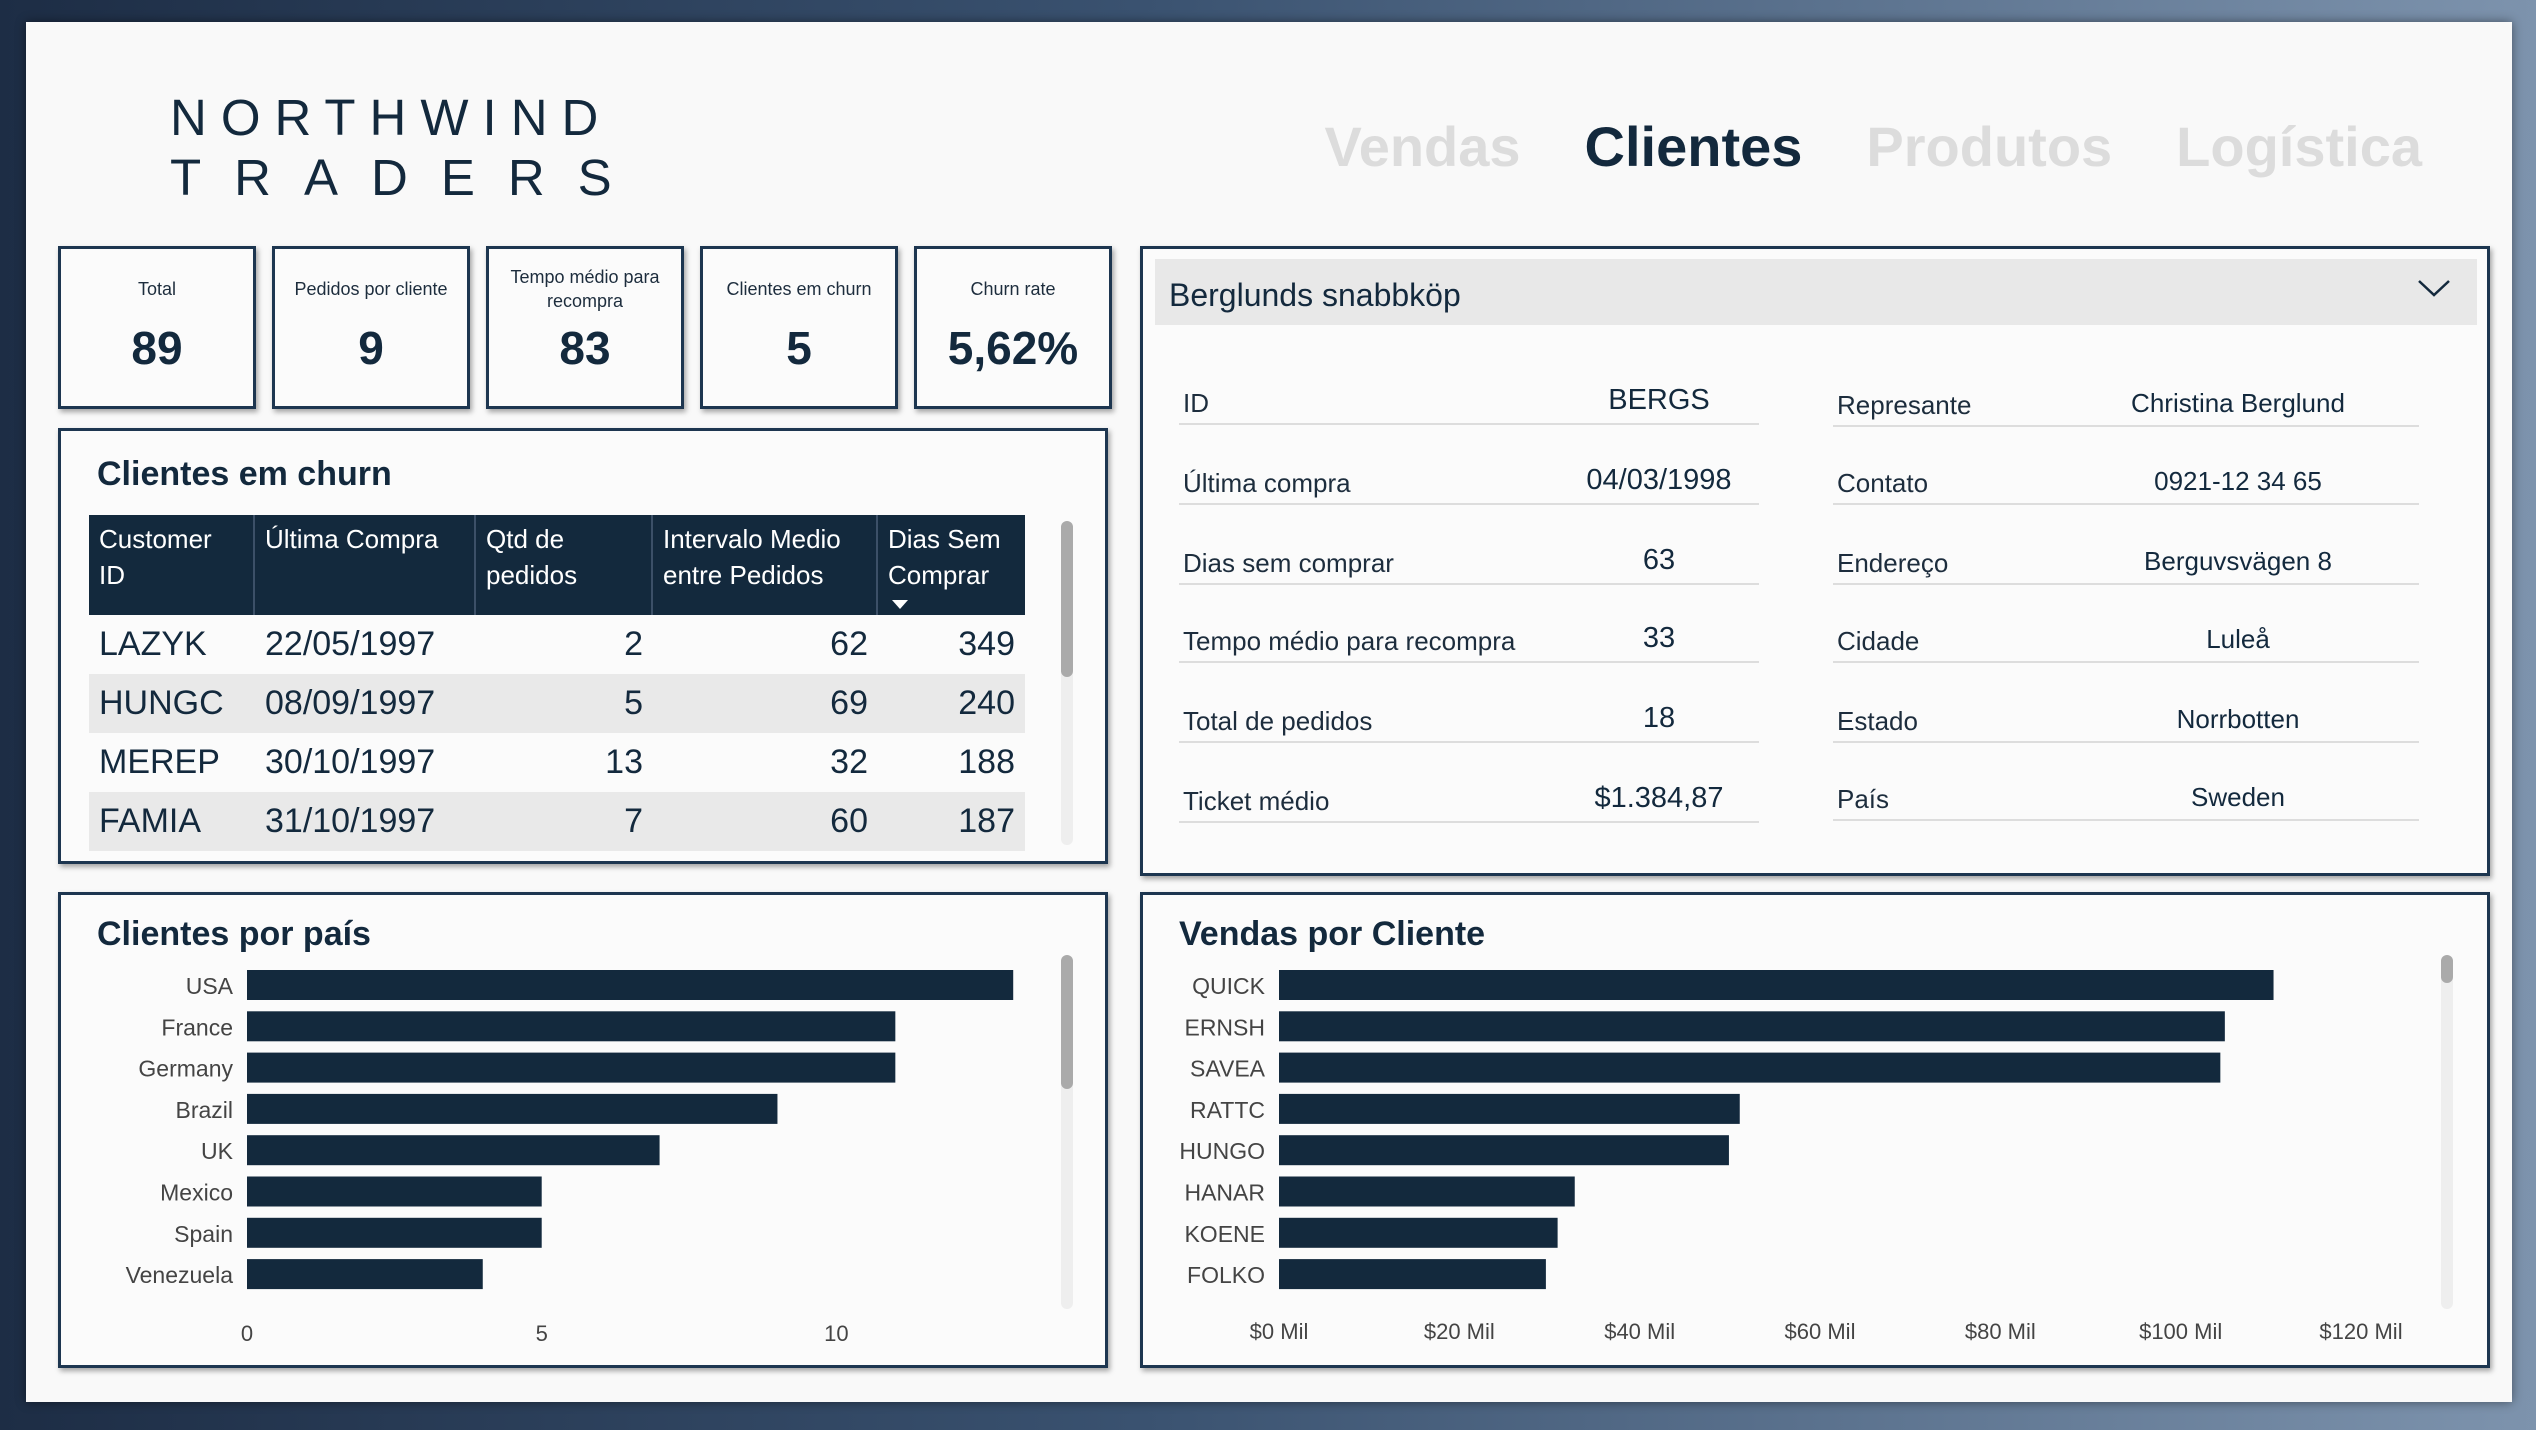  I want to click on sort-descending-icon, so click(900, 604).